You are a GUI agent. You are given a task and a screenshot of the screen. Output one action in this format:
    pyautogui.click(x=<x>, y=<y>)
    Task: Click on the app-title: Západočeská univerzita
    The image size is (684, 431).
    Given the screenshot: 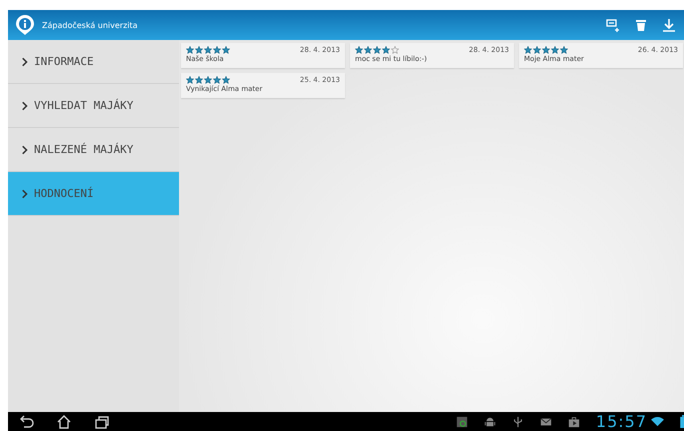 What is the action you would take?
    pyautogui.click(x=90, y=25)
    